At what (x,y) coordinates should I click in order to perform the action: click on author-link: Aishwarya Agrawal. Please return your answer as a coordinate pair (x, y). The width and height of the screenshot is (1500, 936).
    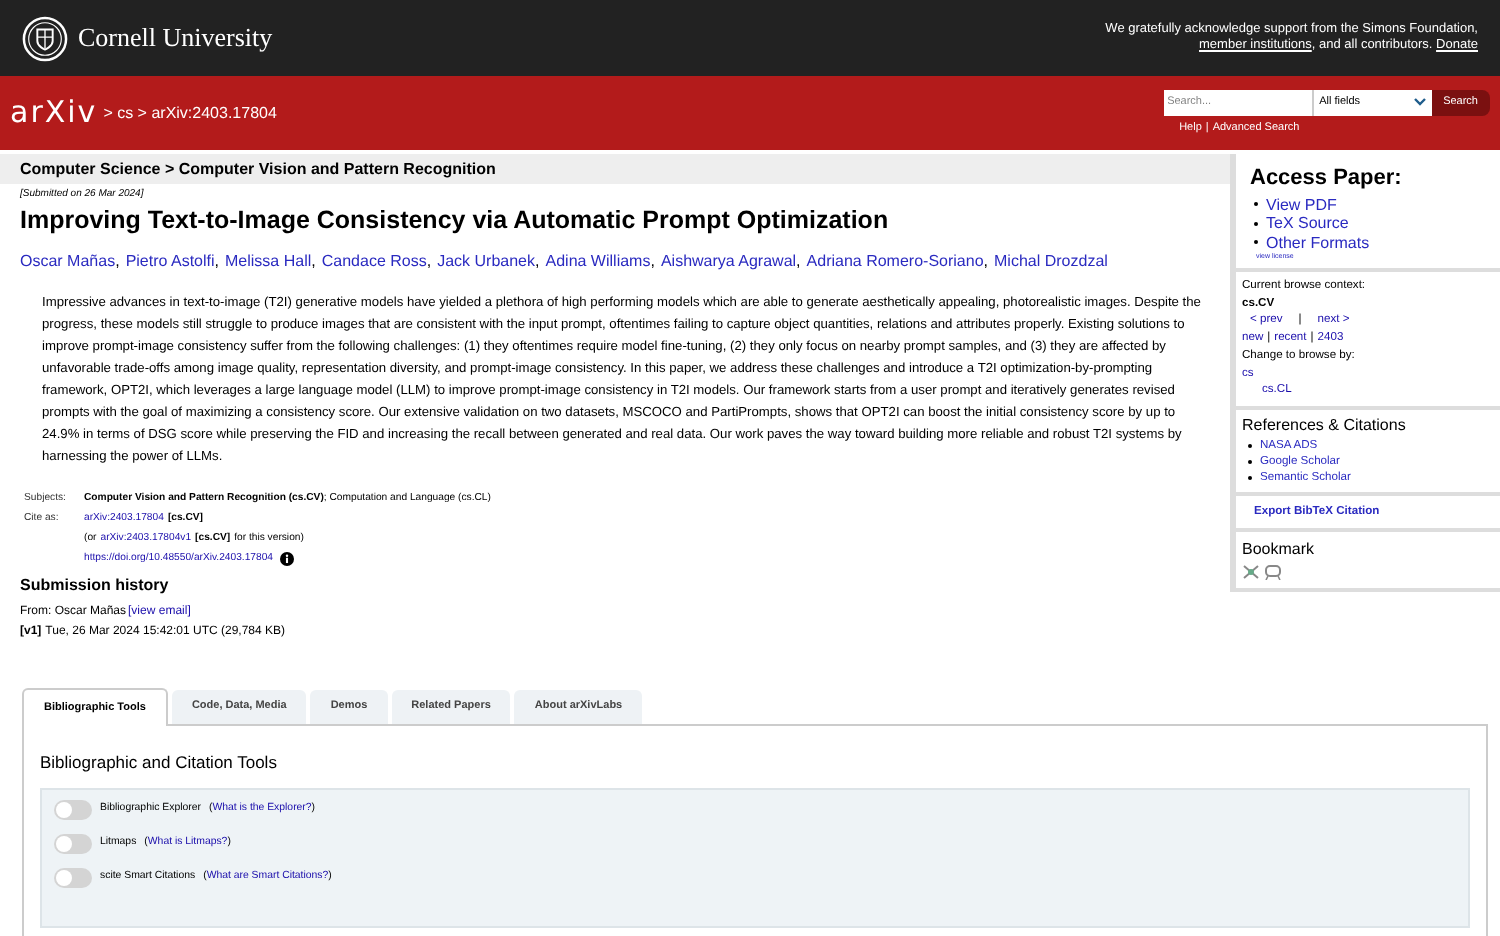
    Looking at the image, I should click on (728, 260).